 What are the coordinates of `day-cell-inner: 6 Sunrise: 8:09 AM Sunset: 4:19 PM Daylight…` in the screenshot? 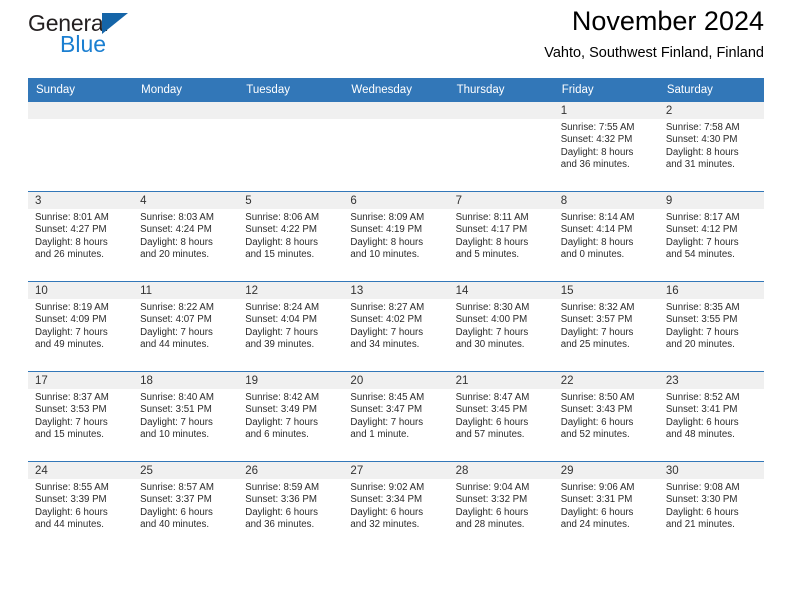 It's located at (396, 236).